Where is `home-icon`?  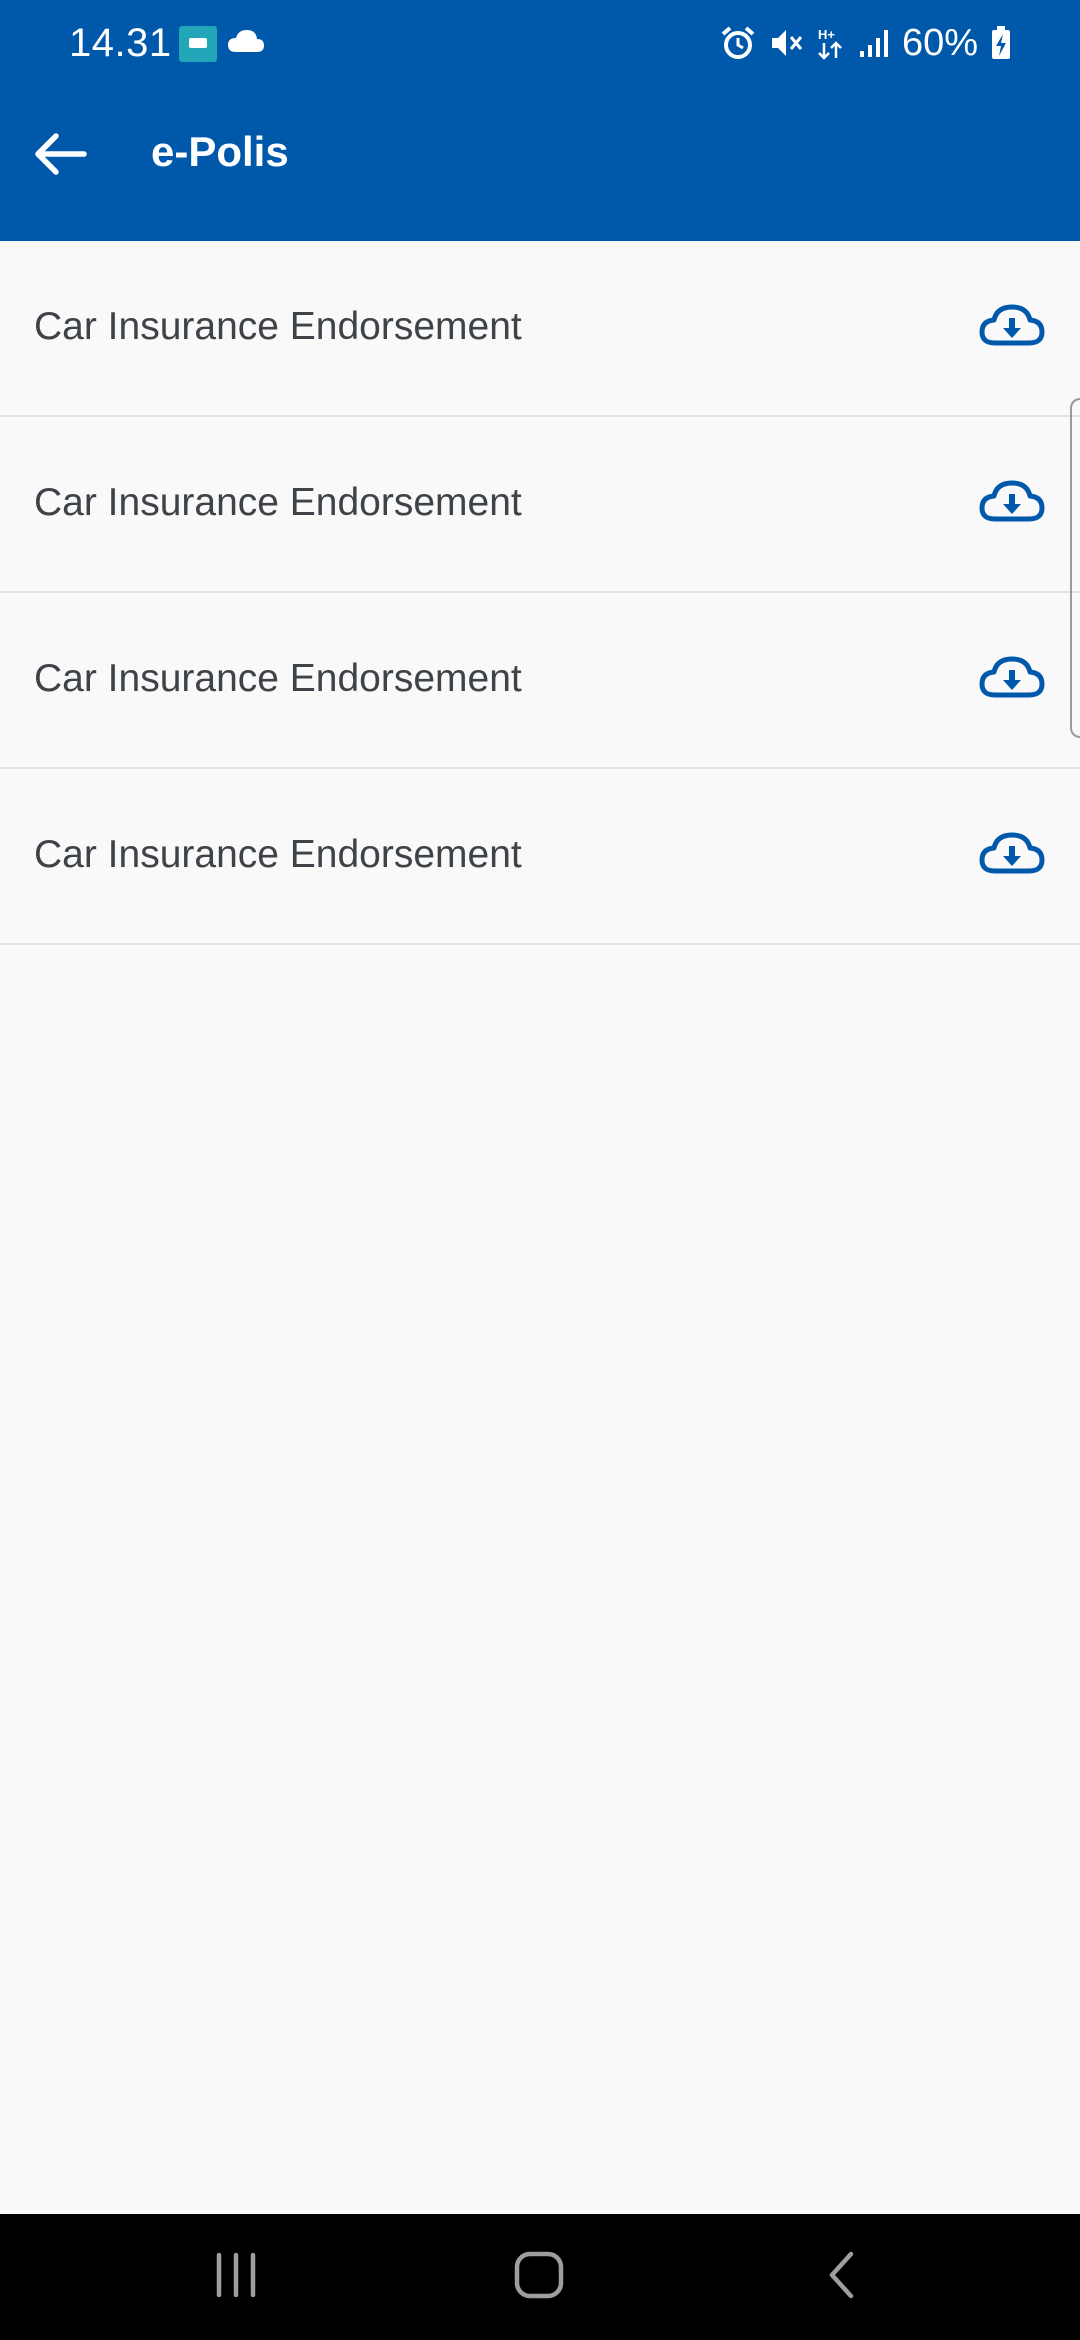
home-icon is located at coordinates (539, 2277).